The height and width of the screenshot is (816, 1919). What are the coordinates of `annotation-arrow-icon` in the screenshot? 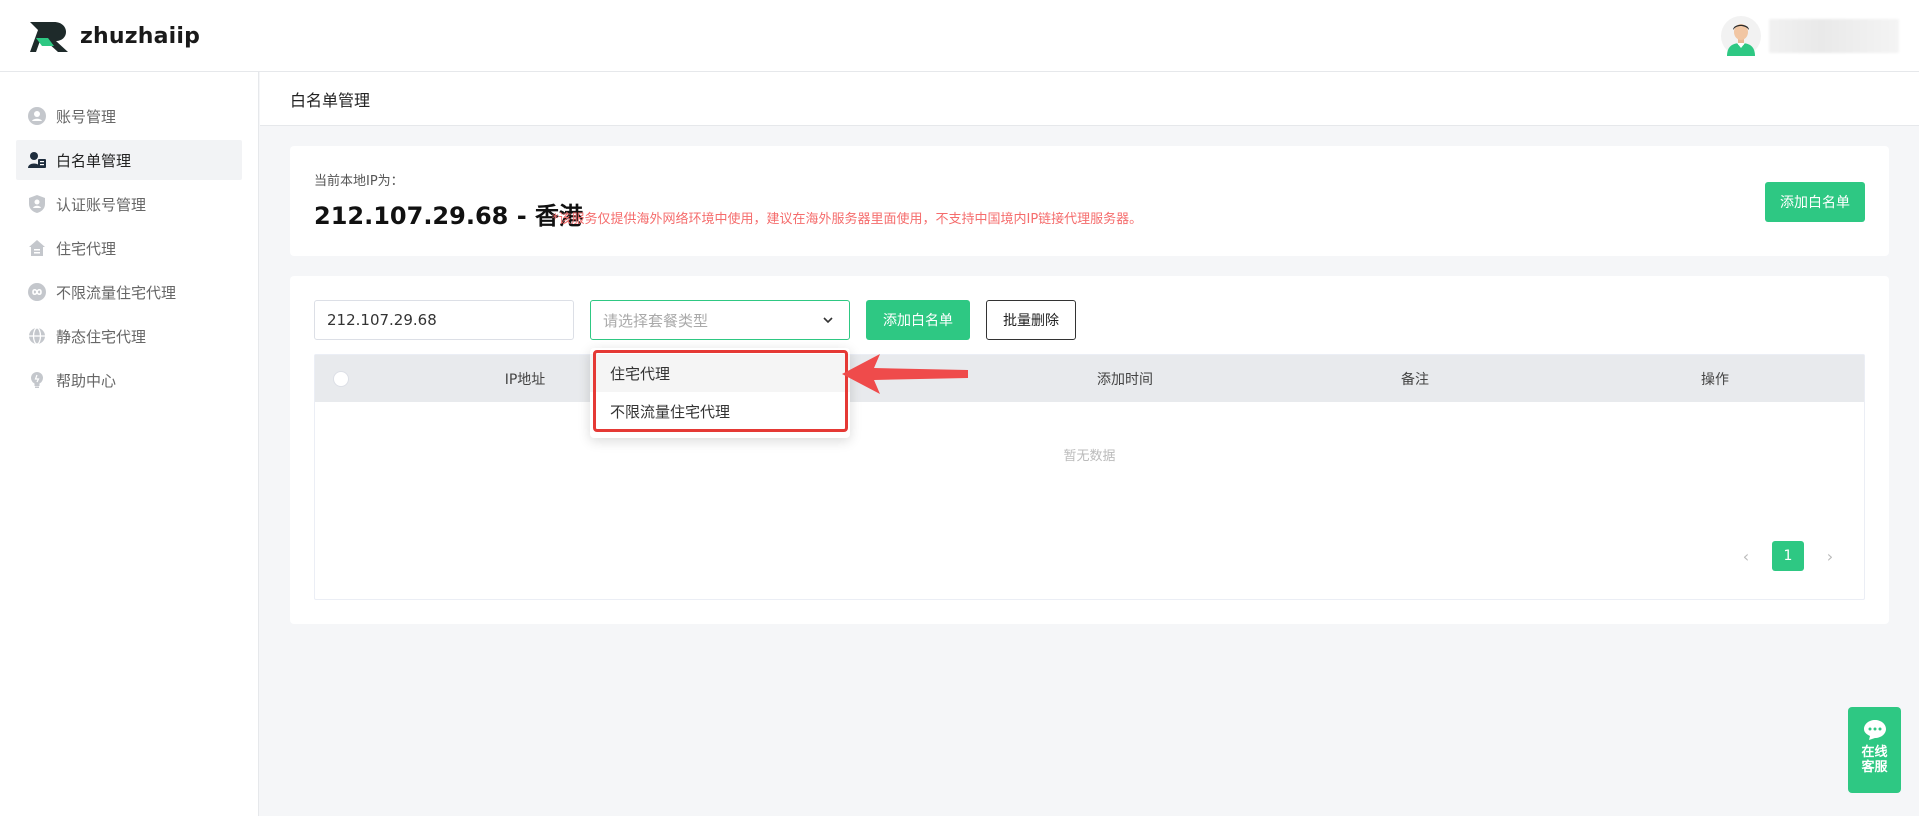 It's located at (905, 374).